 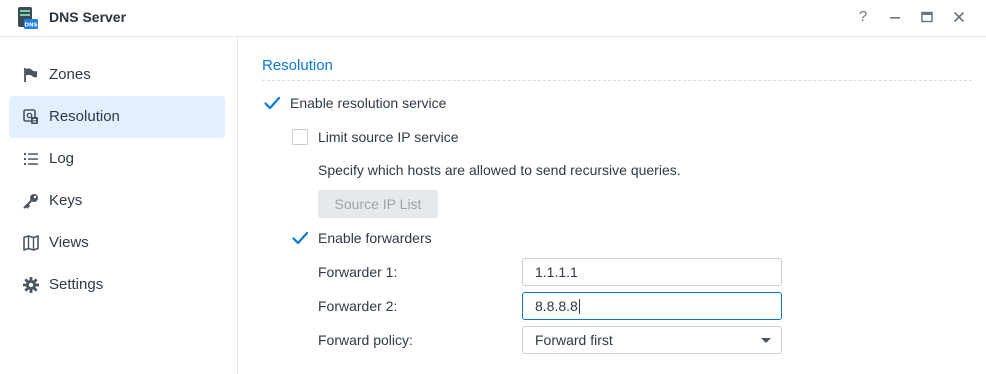 What do you see at coordinates (272, 103) in the screenshot?
I see `enable-resolution-checkbox` at bounding box center [272, 103].